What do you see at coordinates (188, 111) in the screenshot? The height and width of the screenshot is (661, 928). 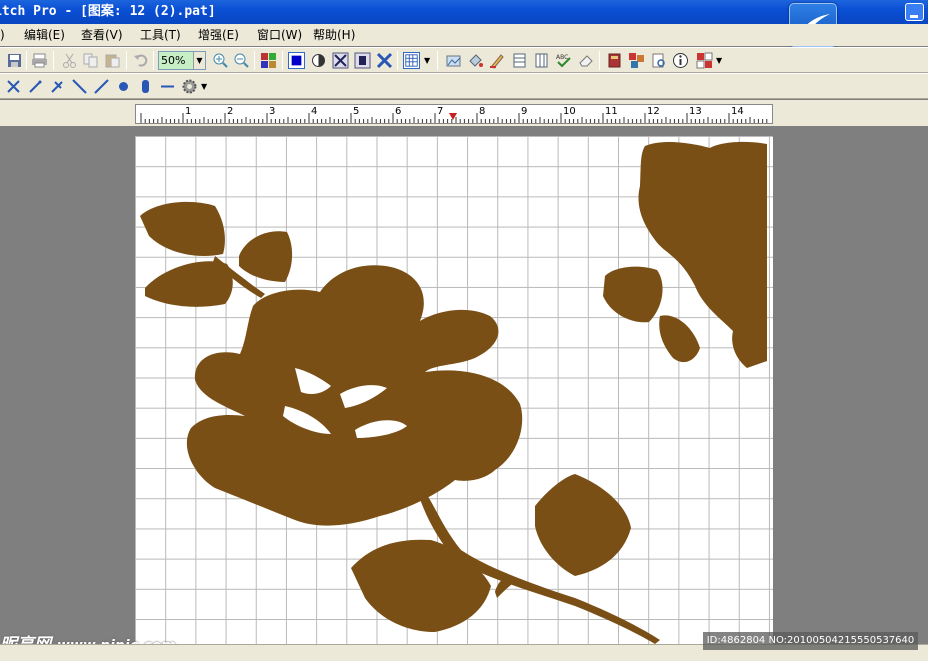 I see `ruler-label: 1` at bounding box center [188, 111].